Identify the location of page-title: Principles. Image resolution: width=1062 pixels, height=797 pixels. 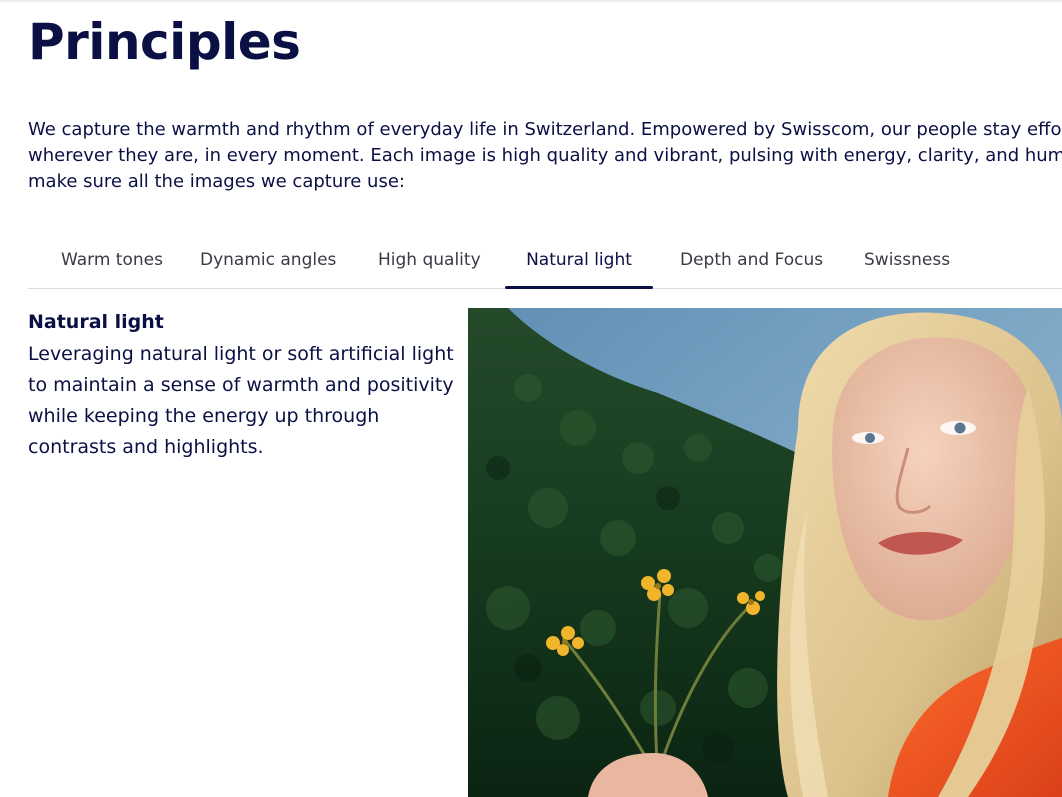
(164, 42).